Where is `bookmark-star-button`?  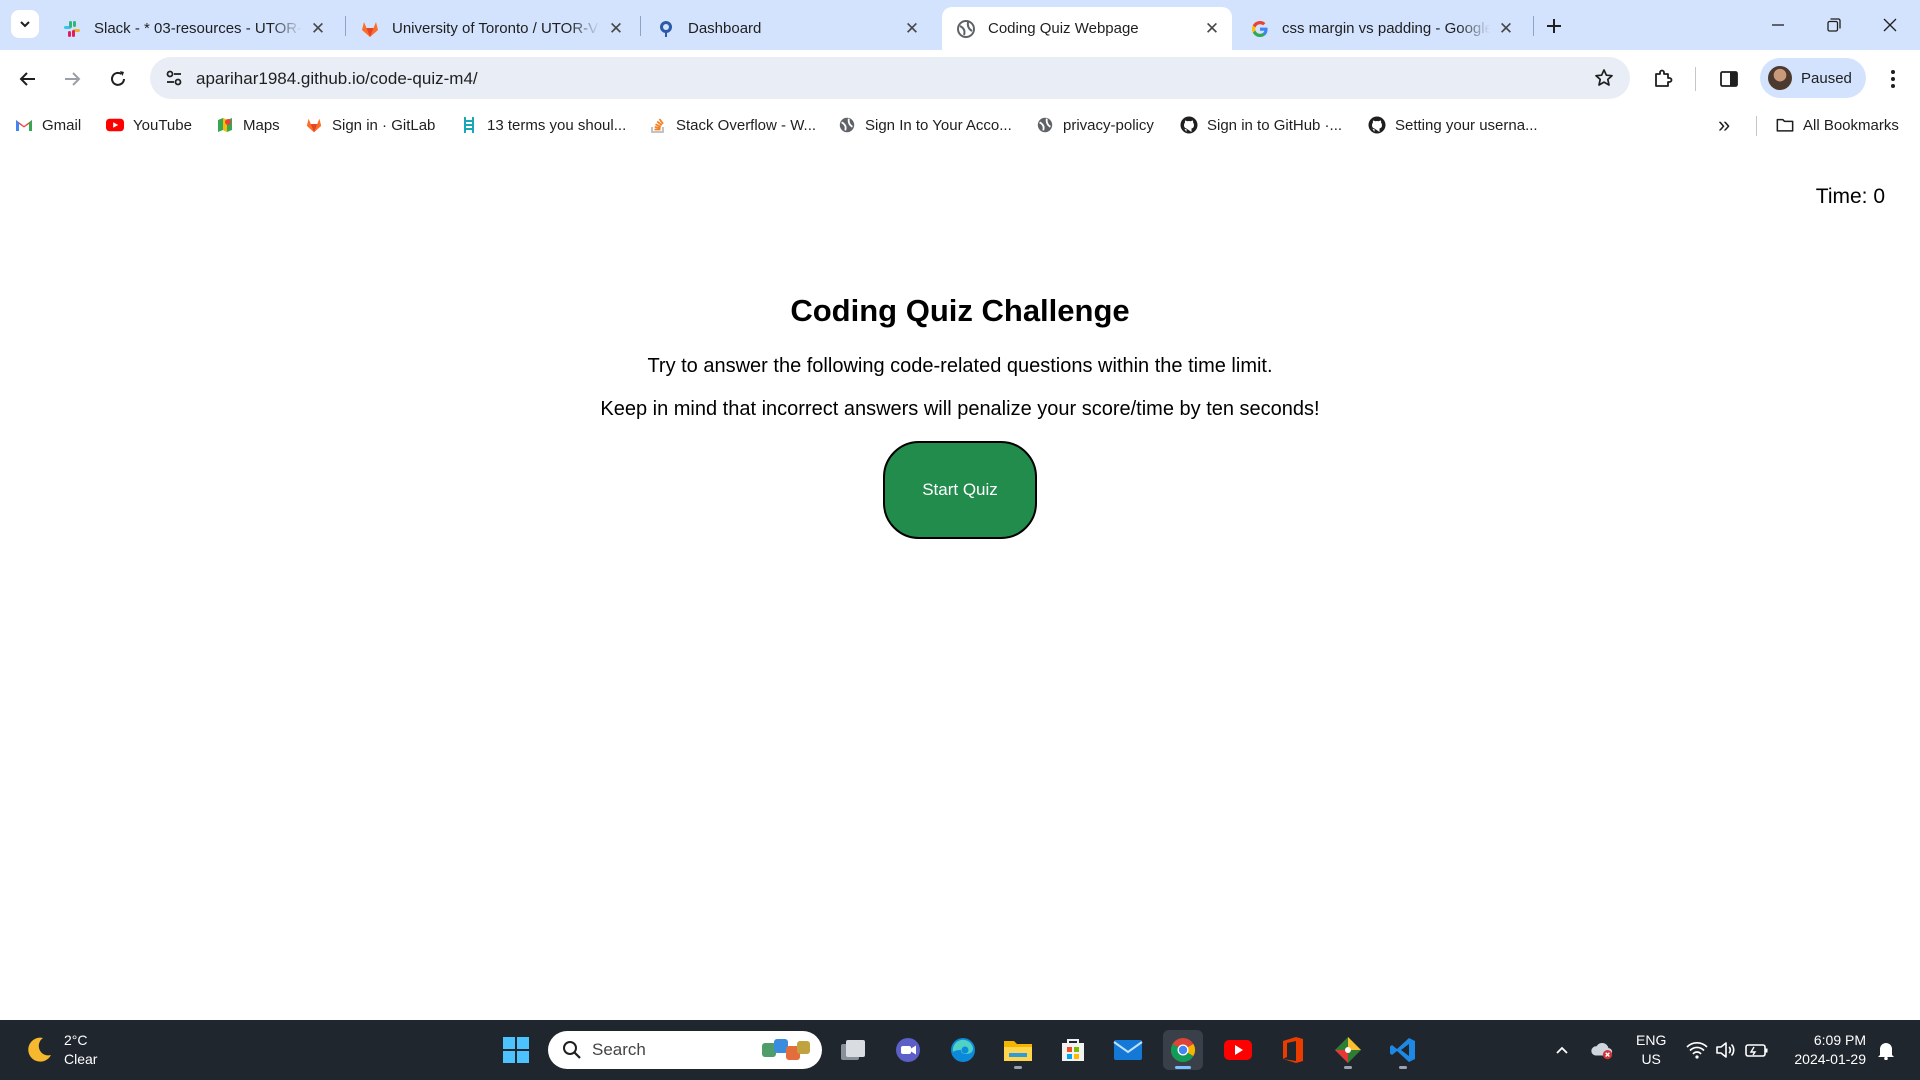 bookmark-star-button is located at coordinates (1604, 78).